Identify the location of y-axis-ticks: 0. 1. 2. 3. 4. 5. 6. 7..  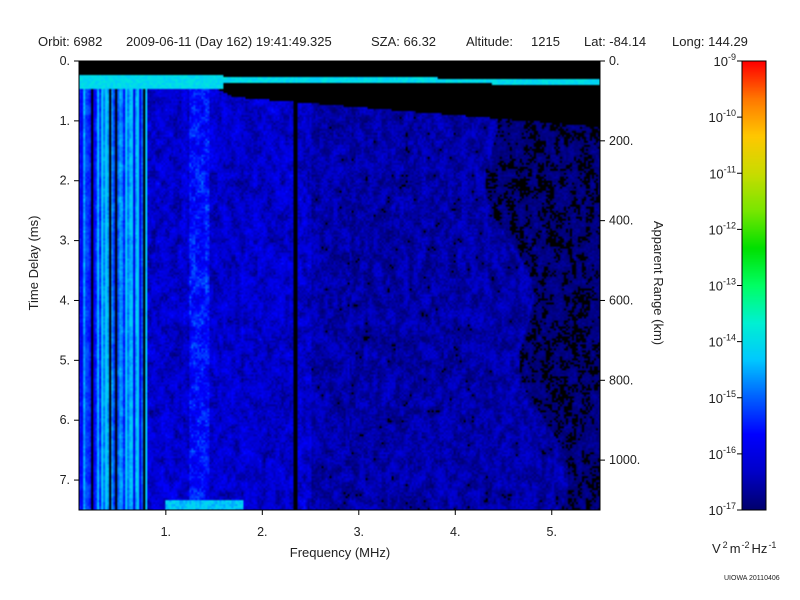
(69, 270).